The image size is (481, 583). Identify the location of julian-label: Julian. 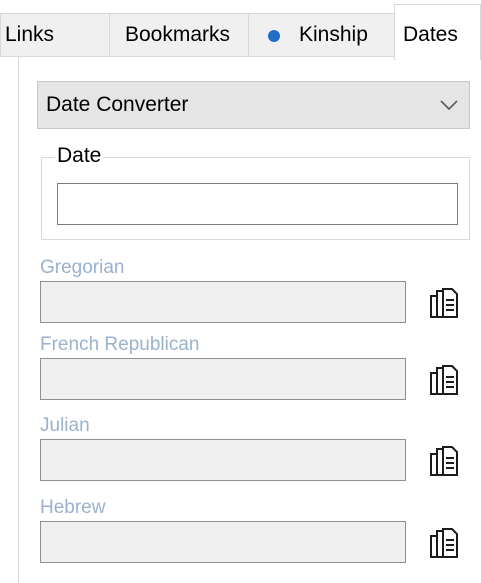
(65, 425).